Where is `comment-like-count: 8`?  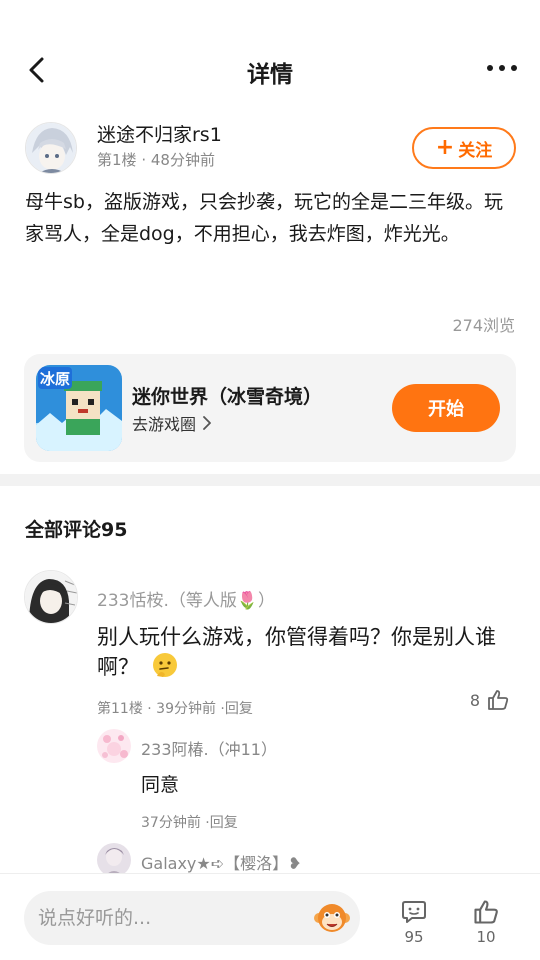 comment-like-count: 8 is located at coordinates (474, 700).